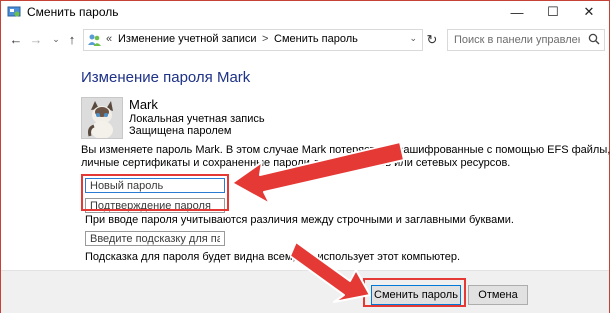 This screenshot has height=313, width=610. Describe the element at coordinates (197, 119) in the screenshot. I see `account-type: Локальная учетная запись` at that location.